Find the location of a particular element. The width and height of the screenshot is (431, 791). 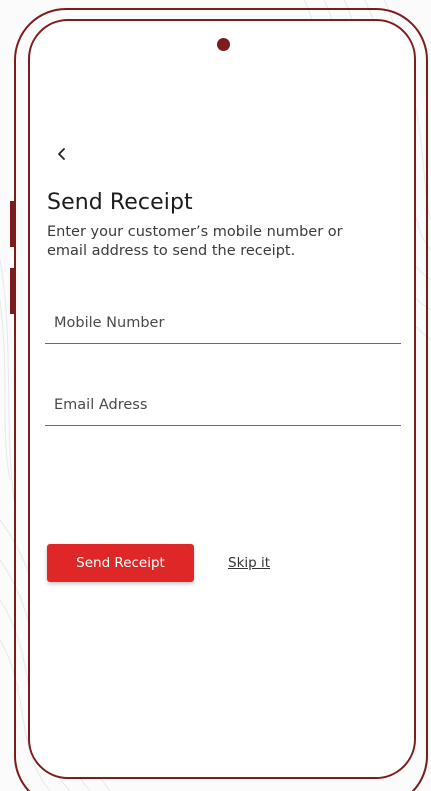

chevron-left-icon is located at coordinates (61, 154).